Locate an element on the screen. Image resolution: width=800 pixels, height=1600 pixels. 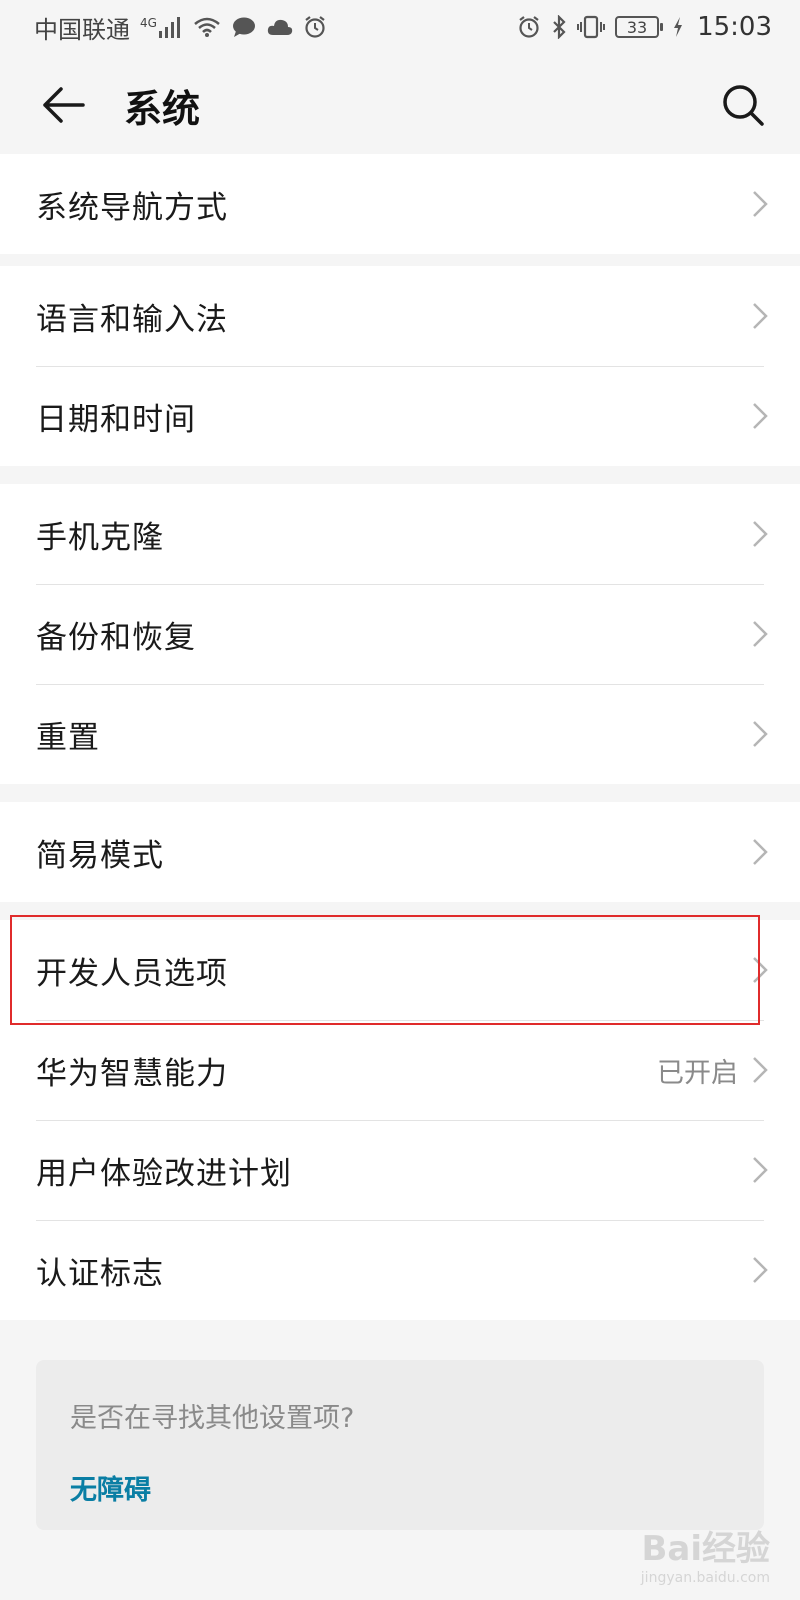
setting-item-label: 系统导航方式 is located at coordinates (132, 207).